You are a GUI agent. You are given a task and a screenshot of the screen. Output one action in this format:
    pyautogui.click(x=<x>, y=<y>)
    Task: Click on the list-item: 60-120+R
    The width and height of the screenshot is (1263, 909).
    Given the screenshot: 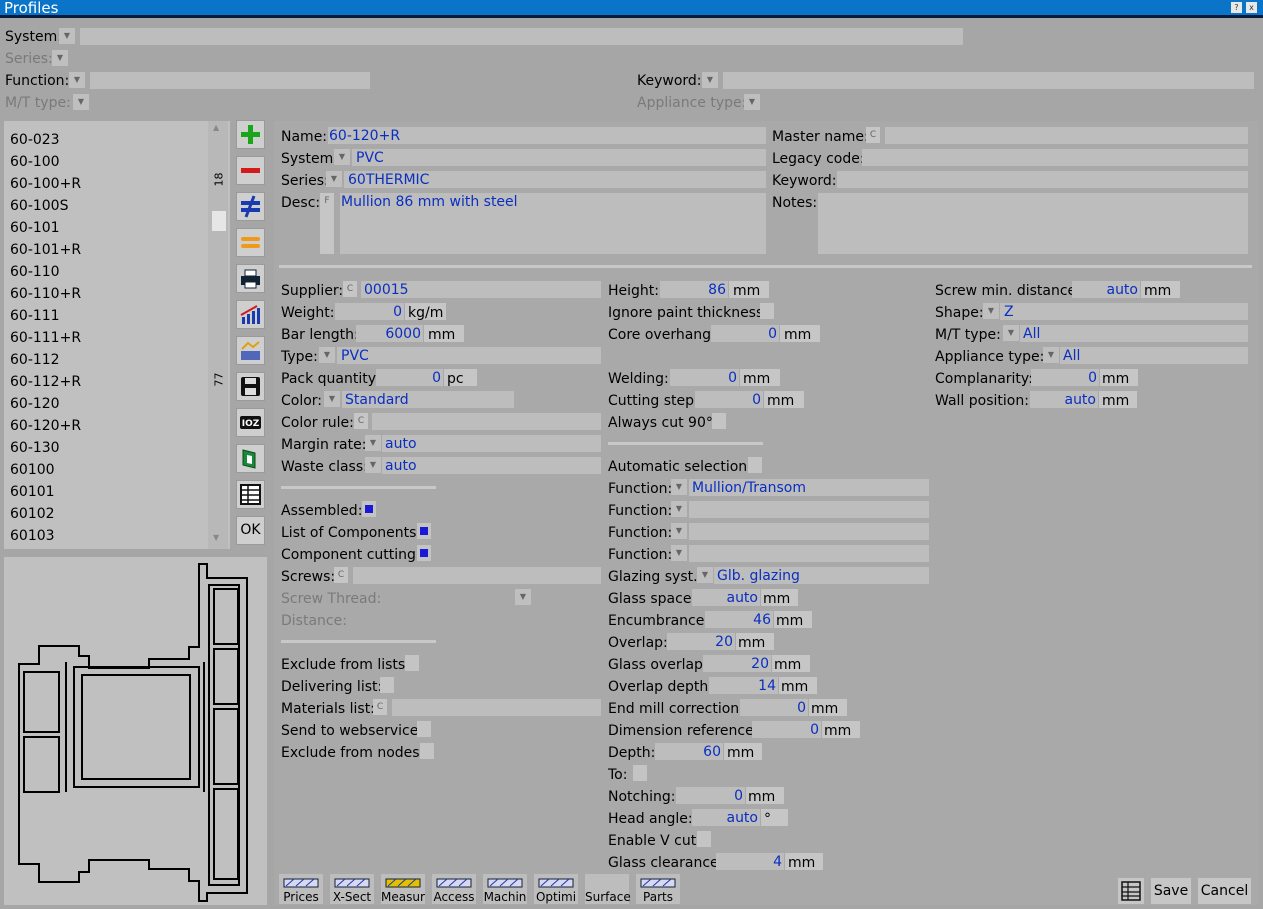 What is the action you would take?
    pyautogui.click(x=45, y=426)
    